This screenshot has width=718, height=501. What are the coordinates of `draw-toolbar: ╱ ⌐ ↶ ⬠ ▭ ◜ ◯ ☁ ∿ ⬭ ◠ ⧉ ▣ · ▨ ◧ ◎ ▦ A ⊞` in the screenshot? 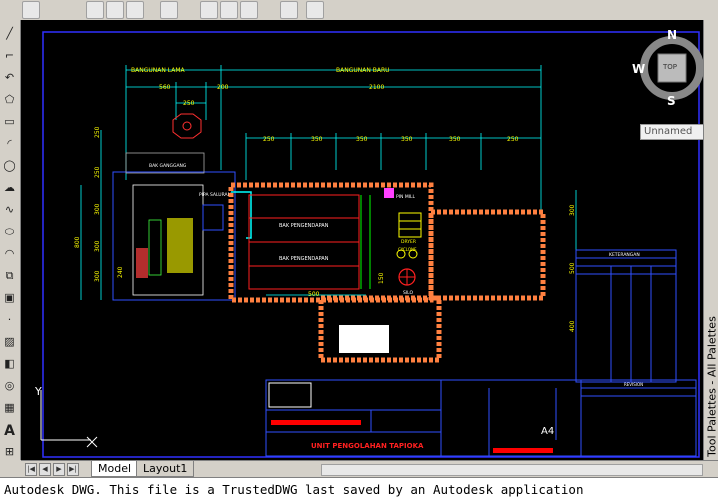 It's located at (10, 240).